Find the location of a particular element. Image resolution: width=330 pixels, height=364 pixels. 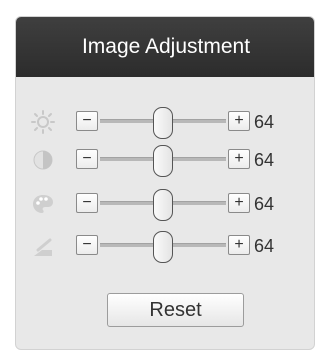

brightness-row: − + 64 is located at coordinates (165, 122).